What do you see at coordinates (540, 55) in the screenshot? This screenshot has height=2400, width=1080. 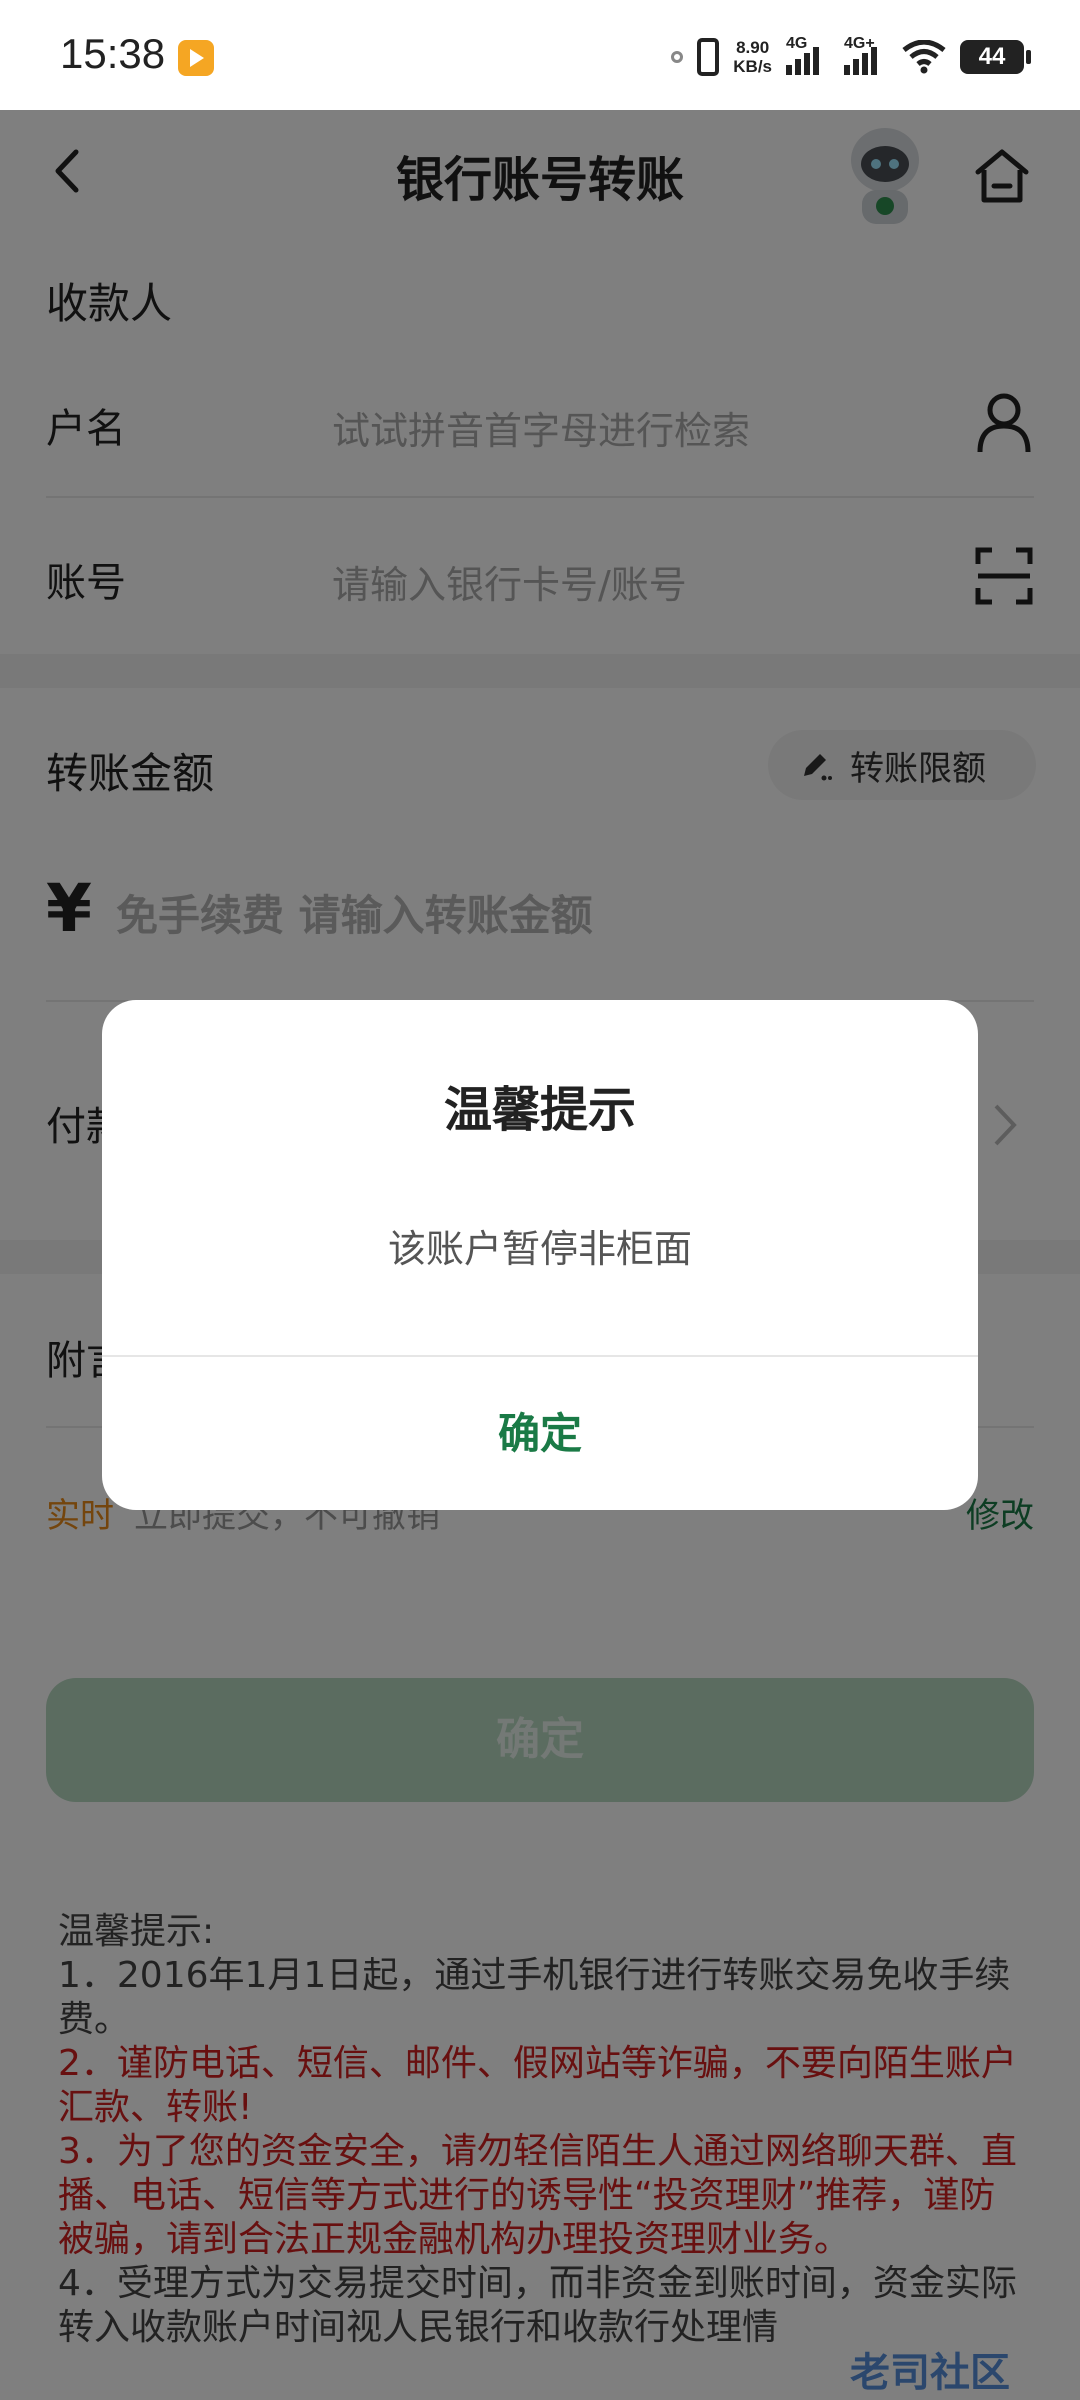 I see `status-bar: 15:38 8.90 KB/s 4G 4G+ 44` at bounding box center [540, 55].